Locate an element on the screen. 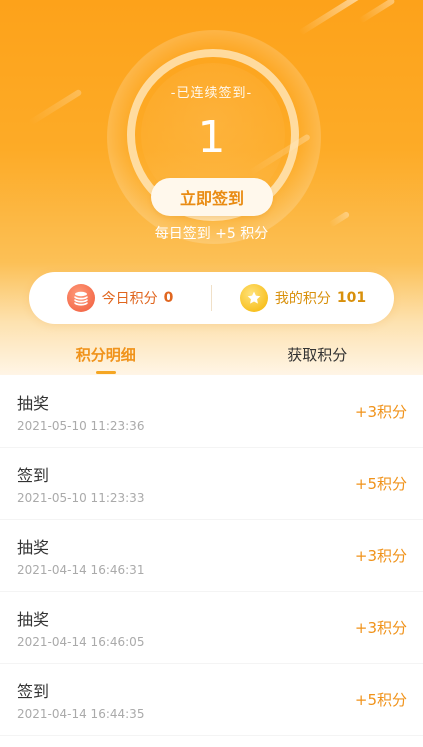 The image size is (423, 747). points-tabs: 积分明细 获取积分 is located at coordinates (211, 356).